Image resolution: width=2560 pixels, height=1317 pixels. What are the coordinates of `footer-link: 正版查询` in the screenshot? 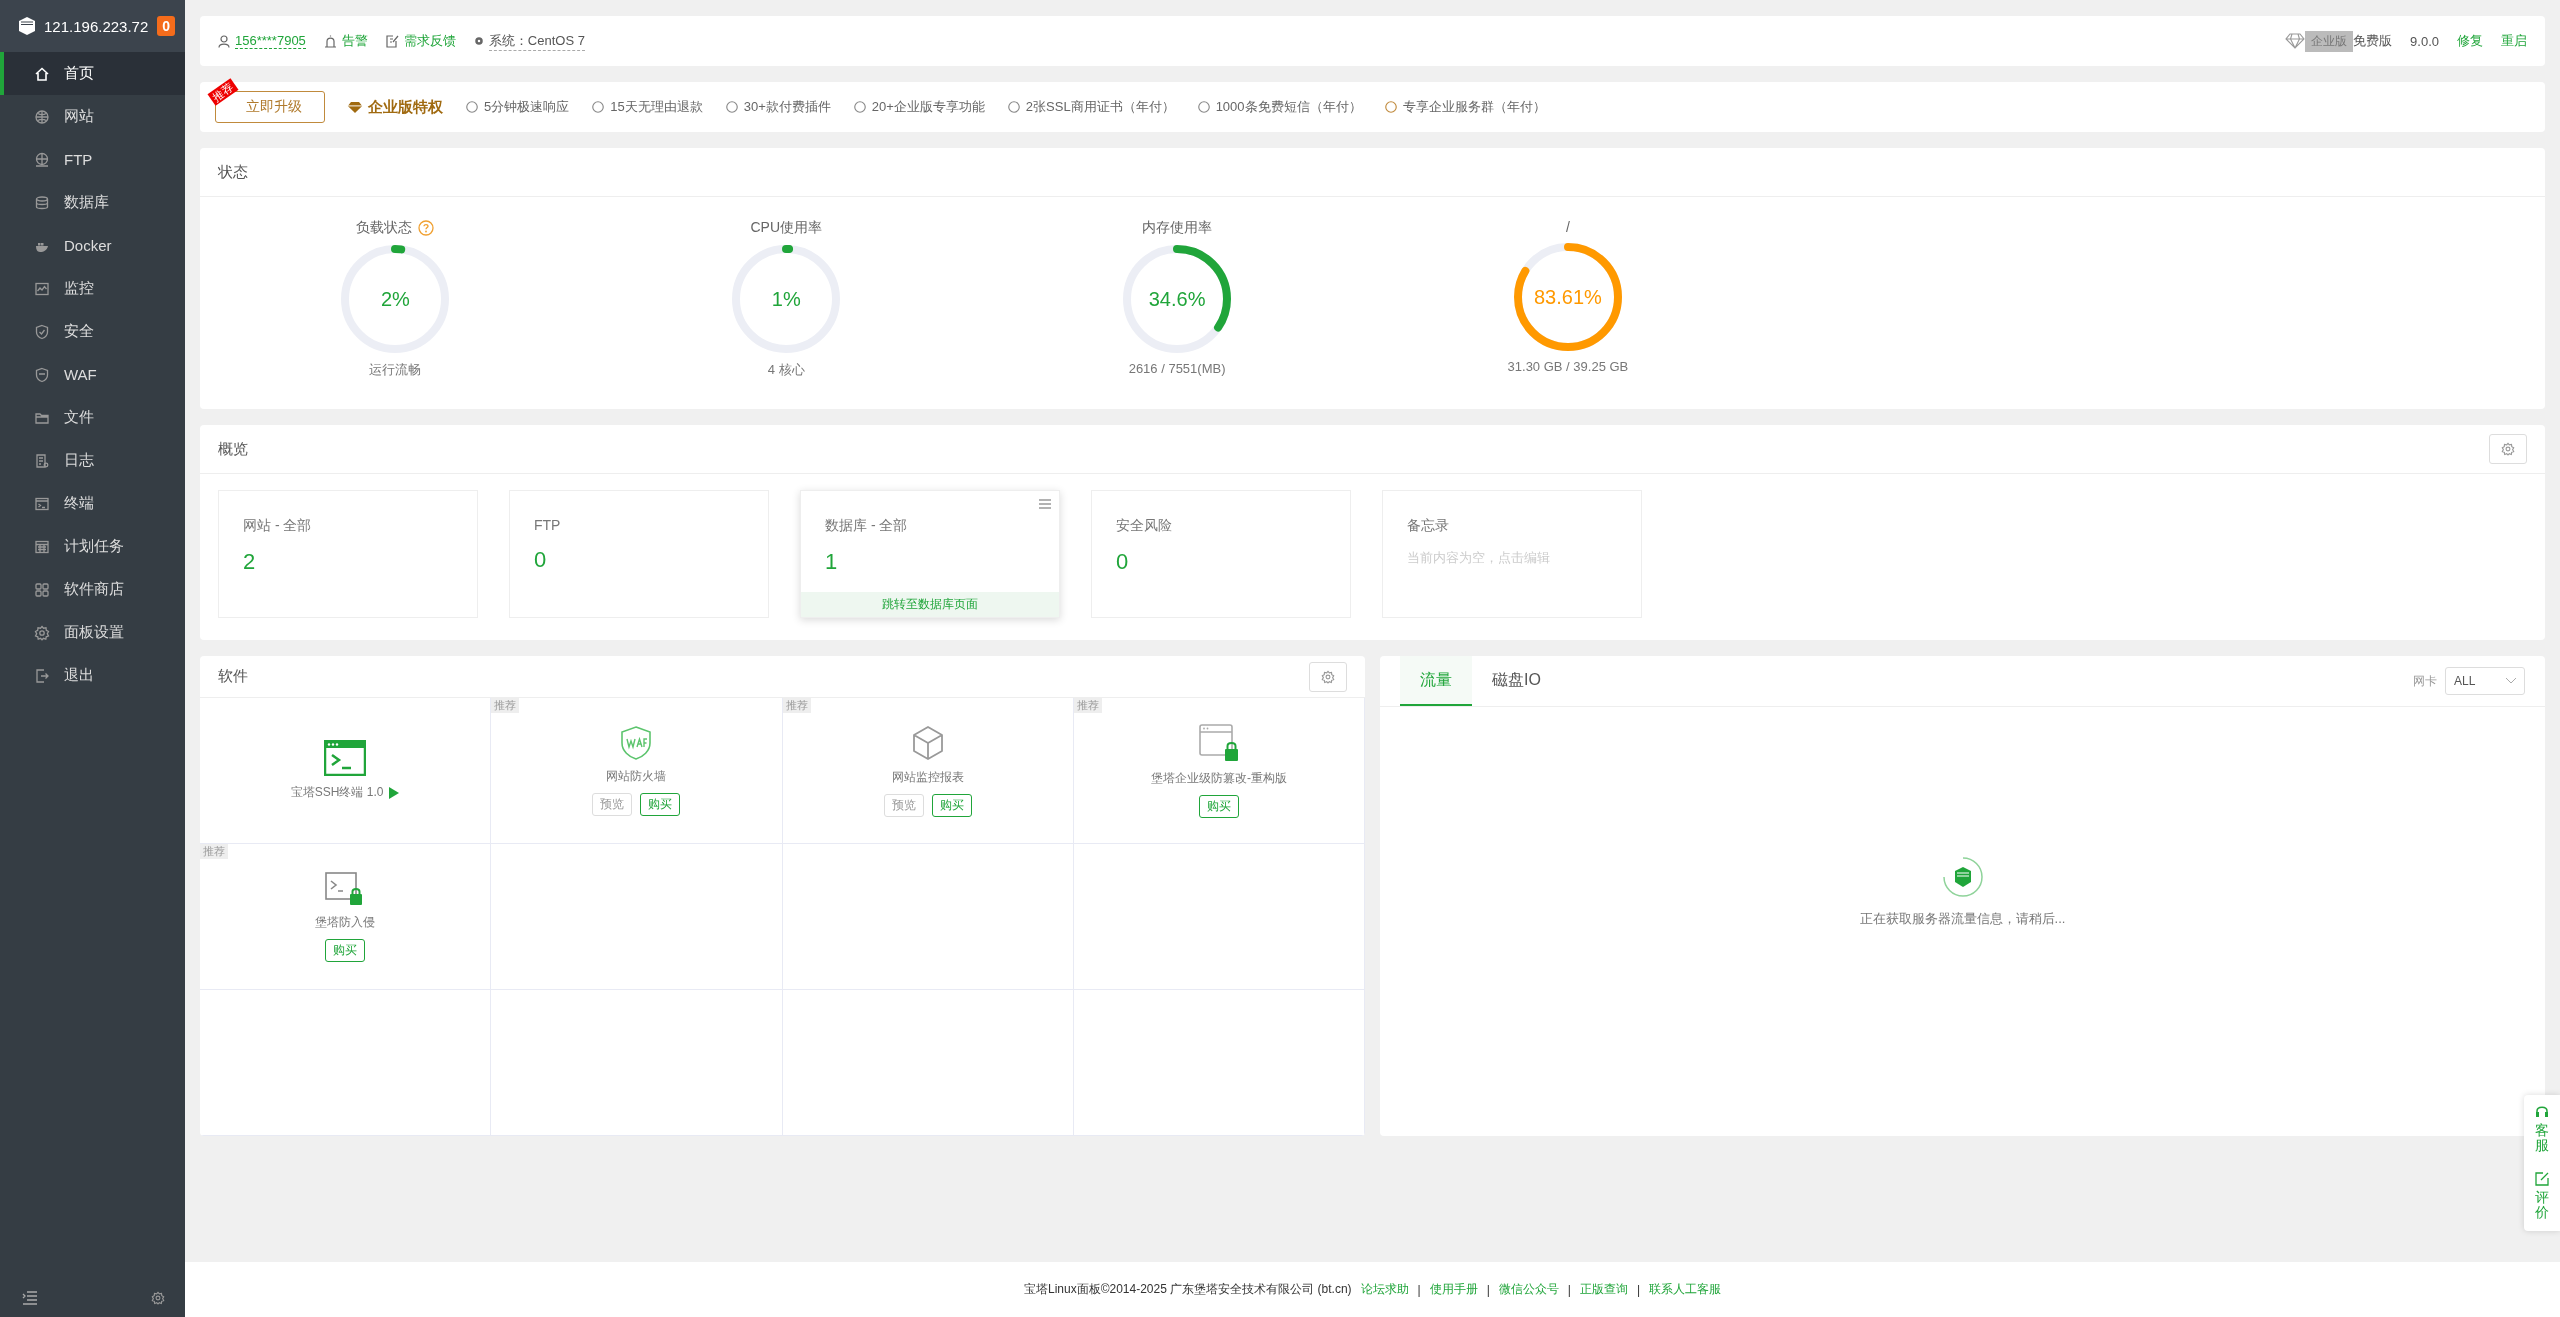 It's located at (1603, 1289).